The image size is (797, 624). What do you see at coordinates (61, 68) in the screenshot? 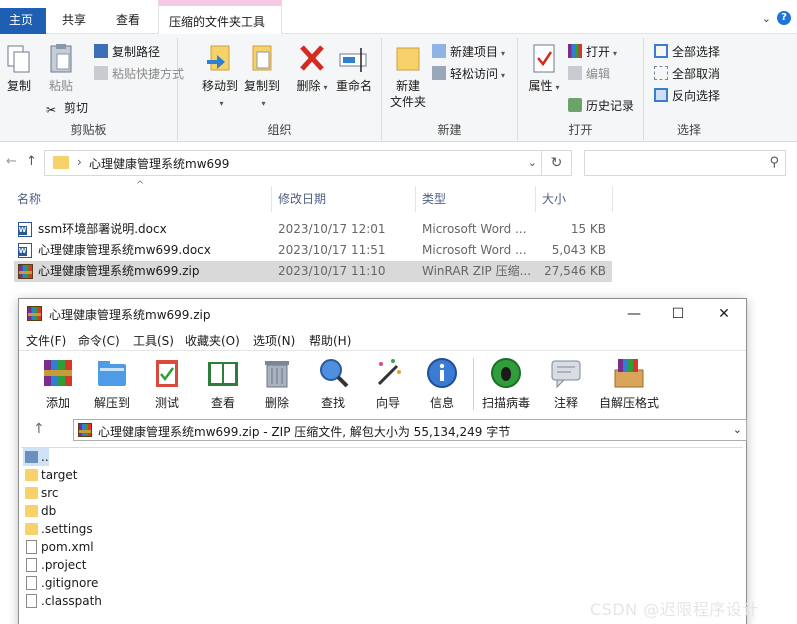
I see `paste-button: 粘贴` at bounding box center [61, 68].